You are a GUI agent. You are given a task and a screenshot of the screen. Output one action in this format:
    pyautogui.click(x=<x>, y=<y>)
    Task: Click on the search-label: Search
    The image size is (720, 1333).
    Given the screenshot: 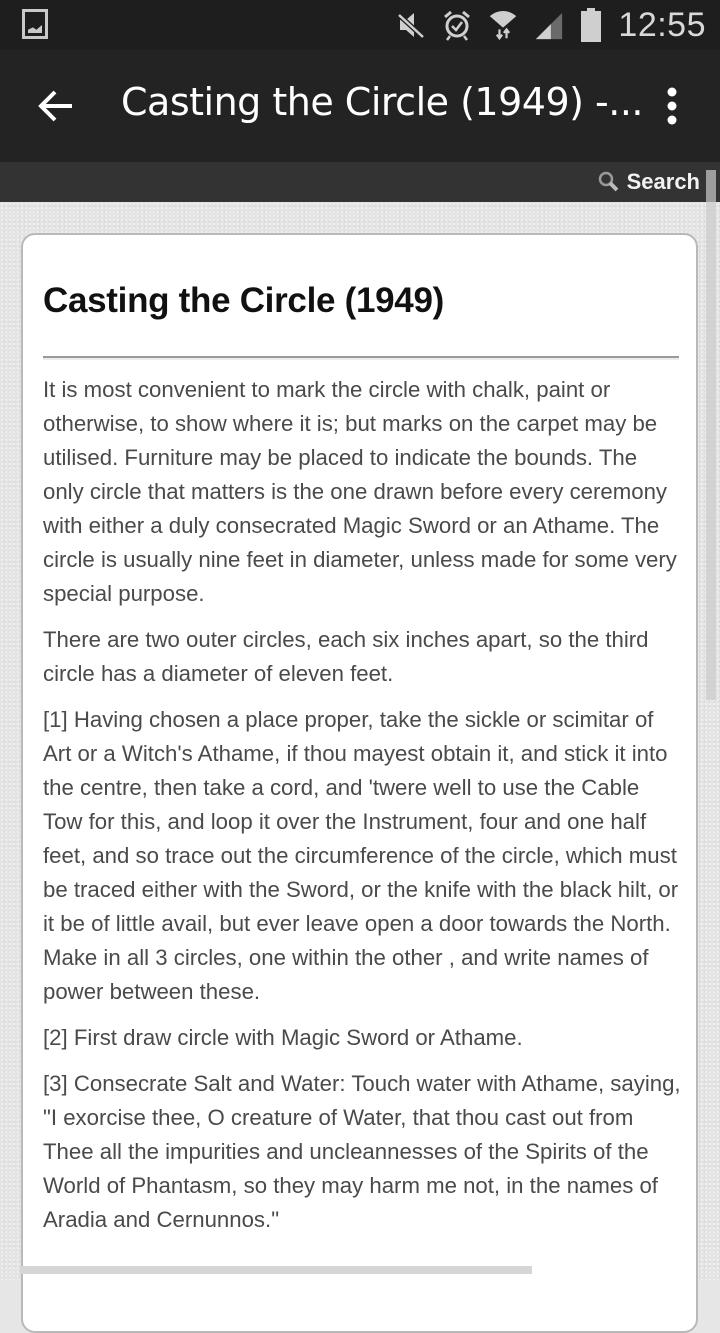 What is the action you would take?
    pyautogui.click(x=663, y=181)
    